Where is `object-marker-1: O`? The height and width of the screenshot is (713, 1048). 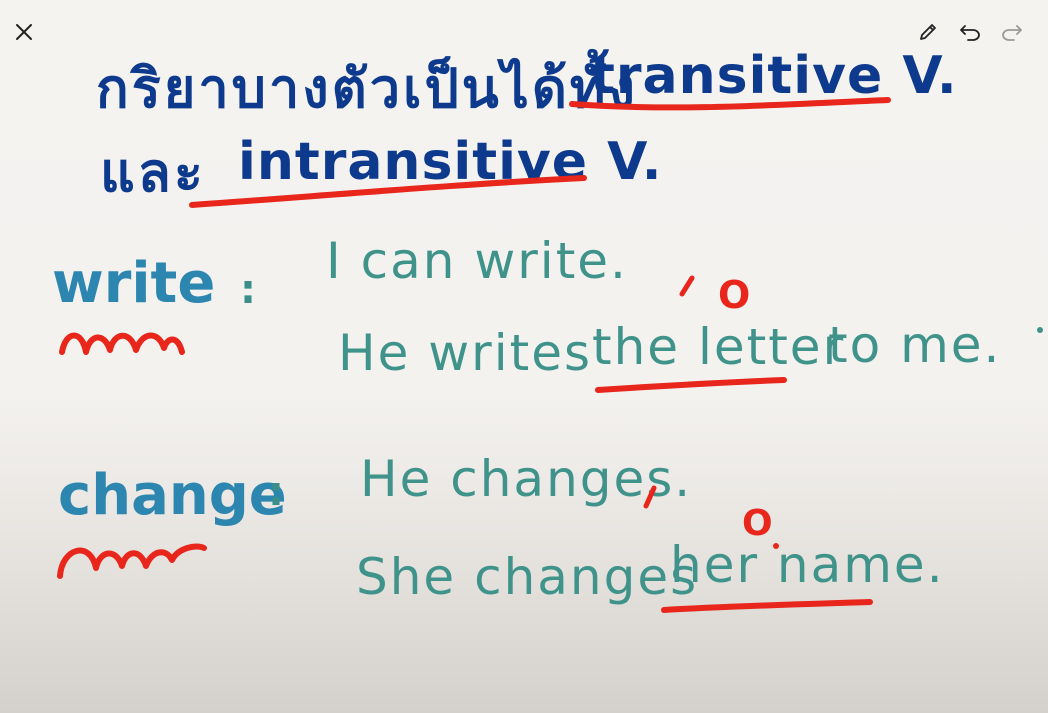
object-marker-1: O is located at coordinates (734, 295).